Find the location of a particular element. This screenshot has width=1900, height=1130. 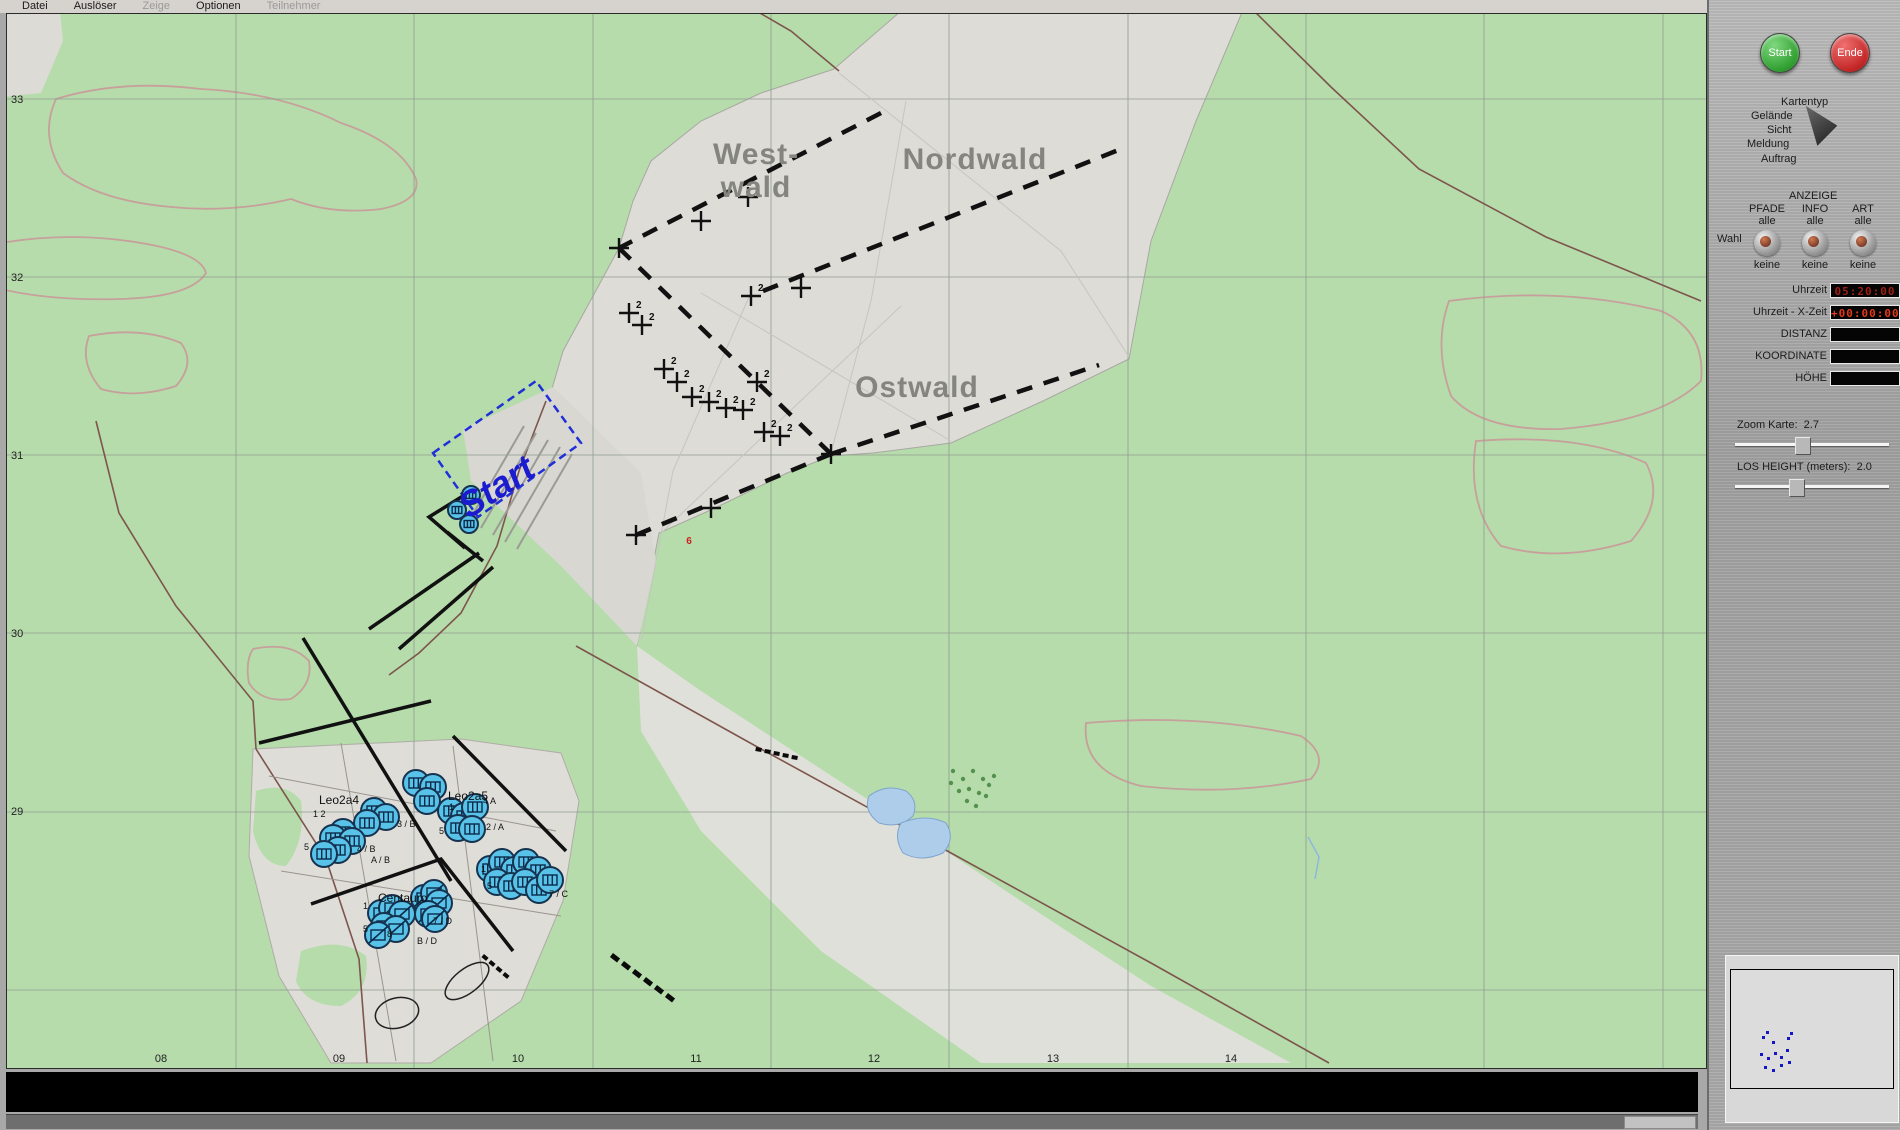

map-label: West- is located at coordinates (756, 154).